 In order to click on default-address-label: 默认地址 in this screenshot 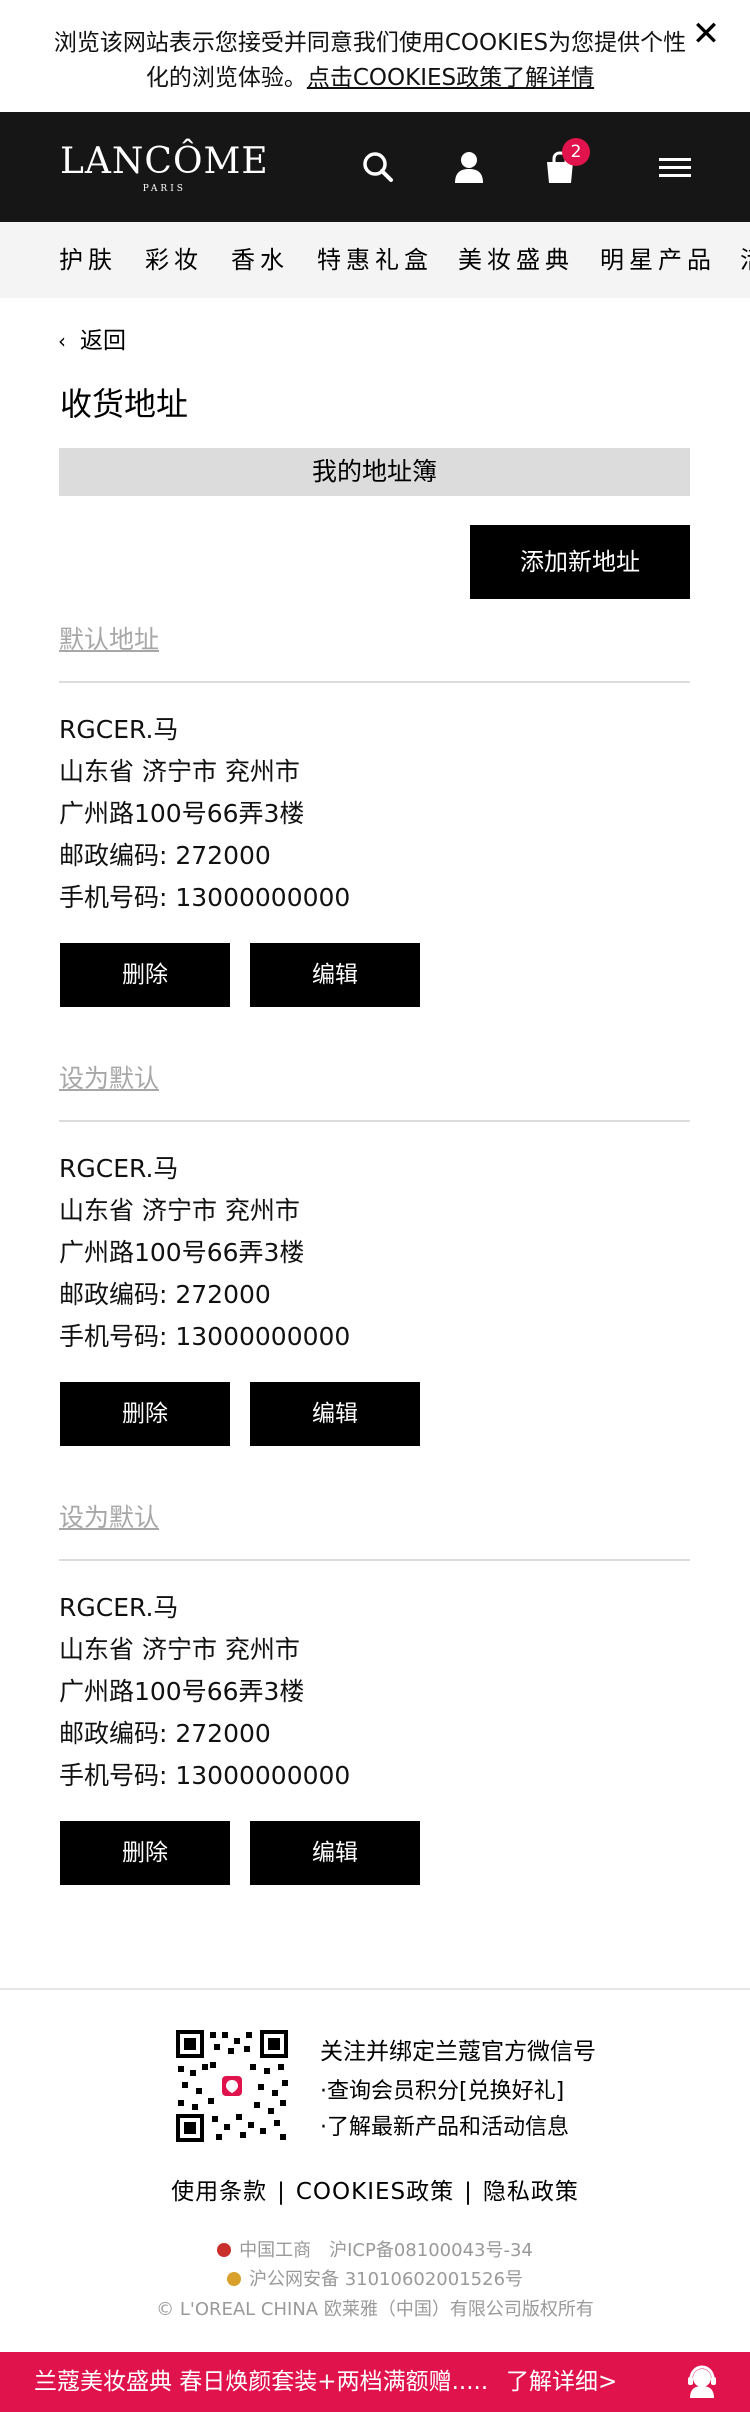, I will do `click(109, 640)`.